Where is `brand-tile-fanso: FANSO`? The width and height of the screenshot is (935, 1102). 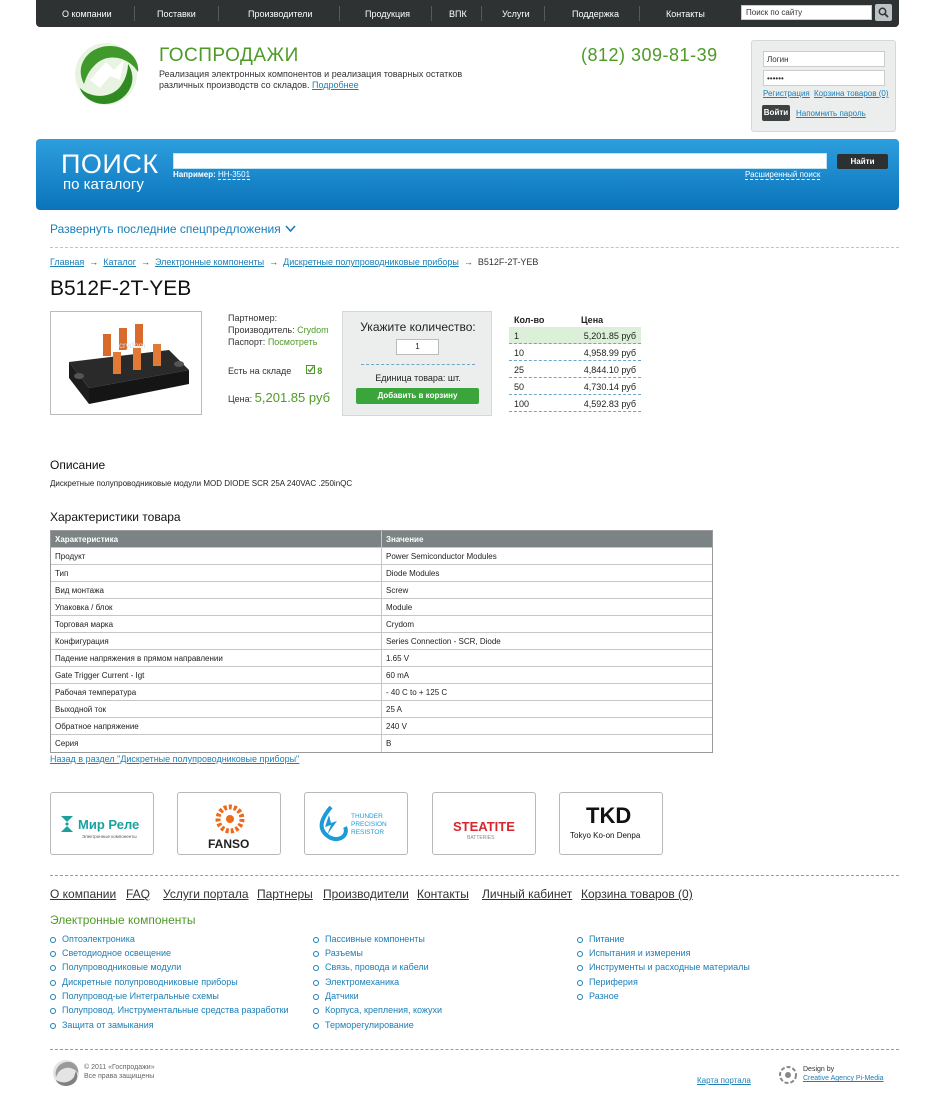
brand-tile-fanso: FANSO is located at coordinates (229, 823).